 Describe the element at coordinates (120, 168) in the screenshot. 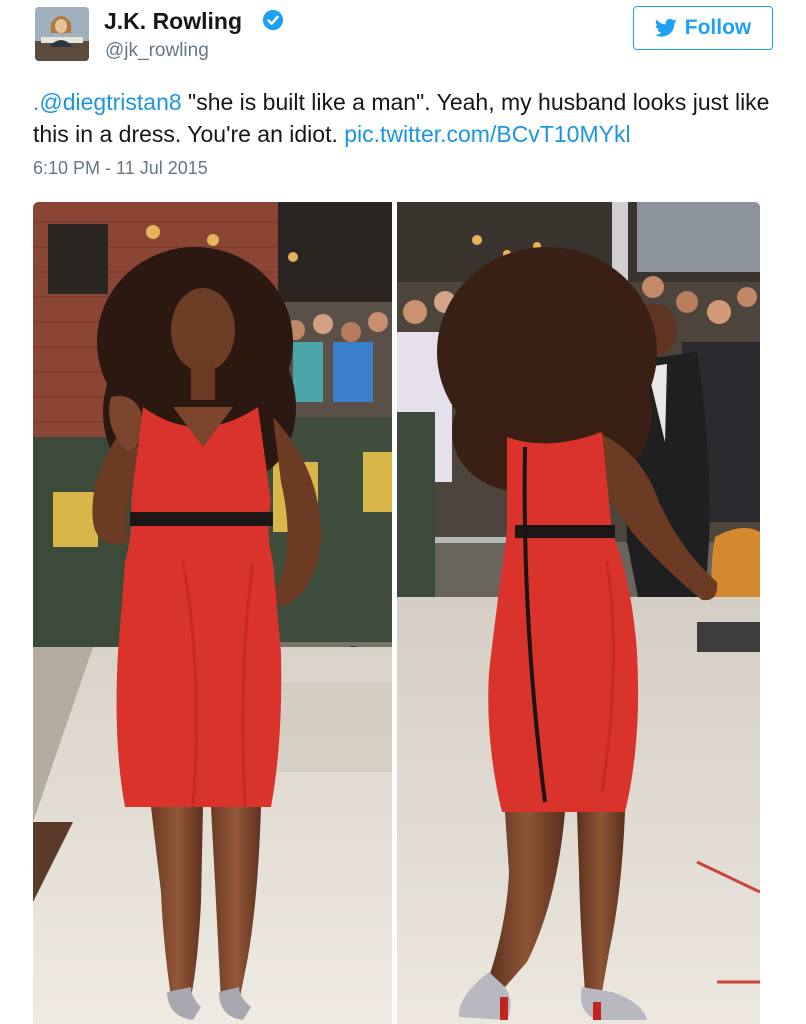

I see `tweet-timestamp: 6:10 PM - 11 Jul 2015` at that location.